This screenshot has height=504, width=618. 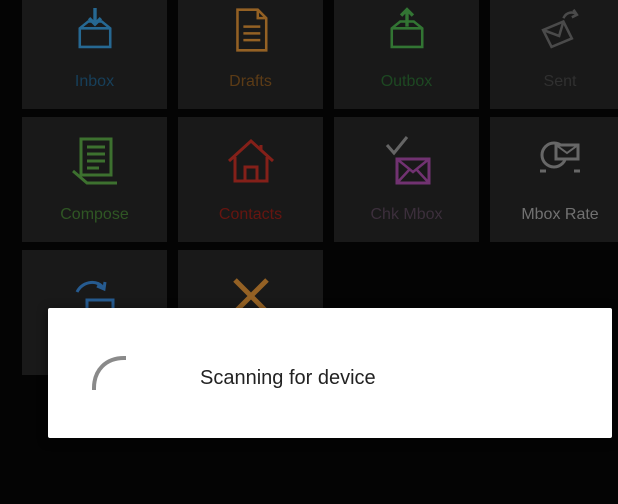 What do you see at coordinates (560, 81) in the screenshot?
I see `tile-label-sent: Sent` at bounding box center [560, 81].